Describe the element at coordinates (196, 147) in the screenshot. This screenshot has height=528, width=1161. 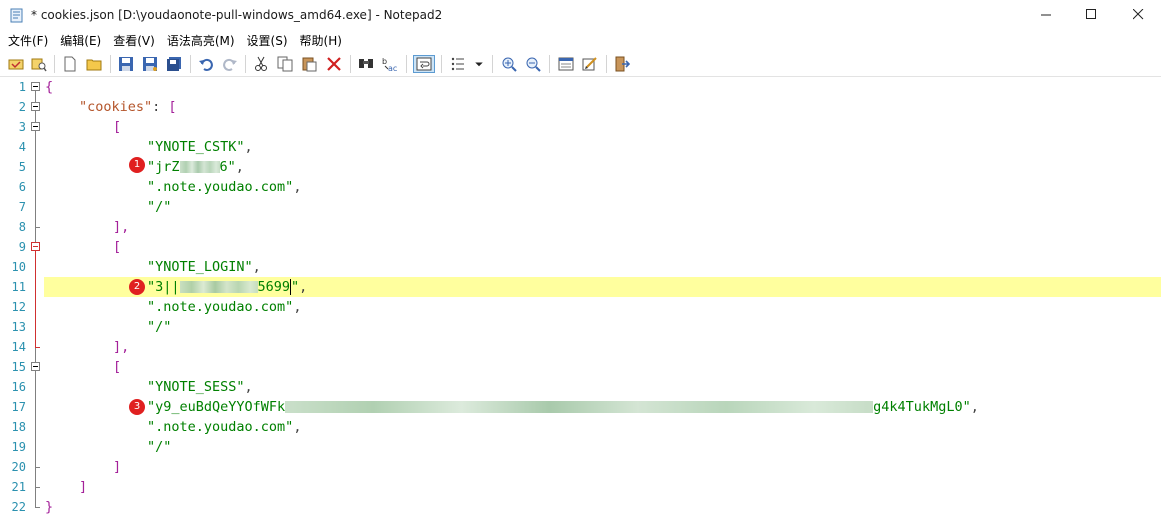
I see `string-value: "YNOTE_CSTK"` at that location.